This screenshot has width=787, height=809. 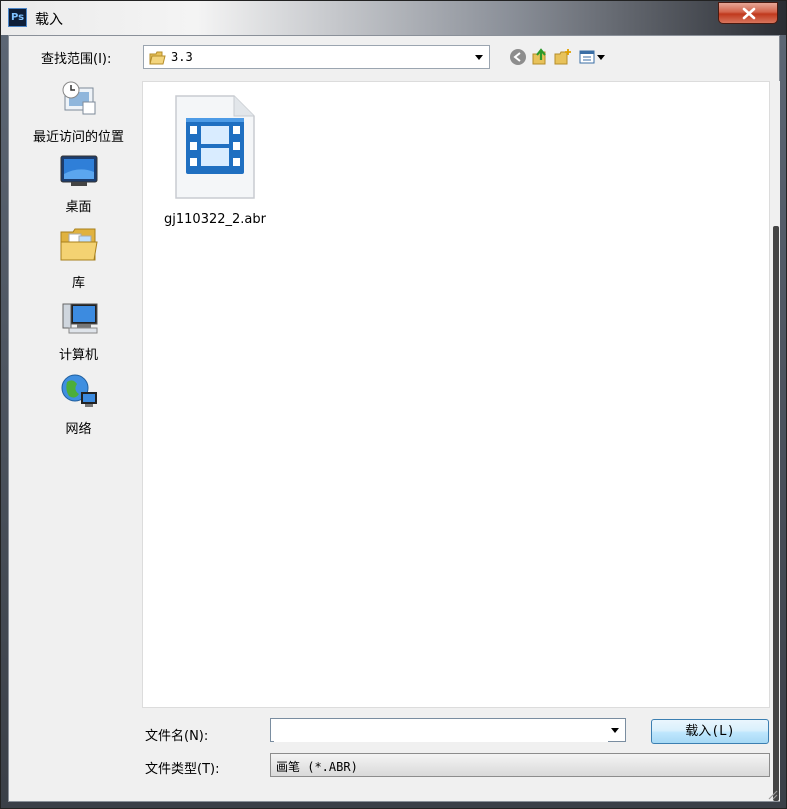 I want to click on back-icon, so click(x=518, y=57).